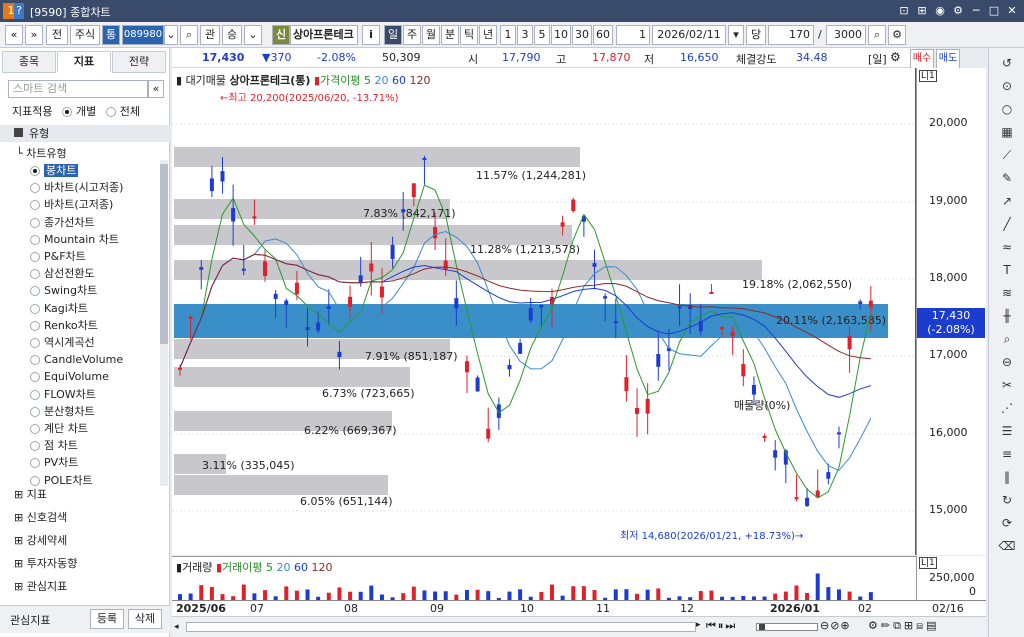 The width and height of the screenshot is (1024, 637). What do you see at coordinates (94, 204) in the screenshot?
I see `chart-type-item: 바차트(고저종)` at bounding box center [94, 204].